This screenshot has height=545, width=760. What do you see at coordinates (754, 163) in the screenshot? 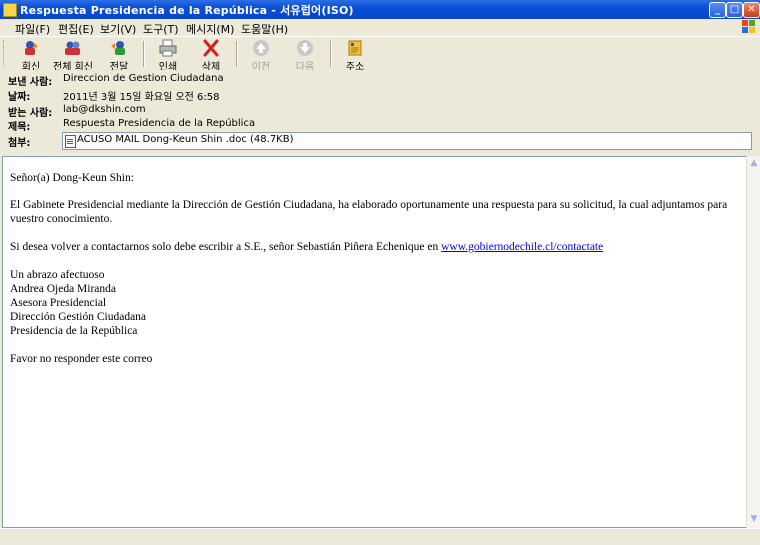
I see `scroll-up-icon: ▲` at bounding box center [754, 163].